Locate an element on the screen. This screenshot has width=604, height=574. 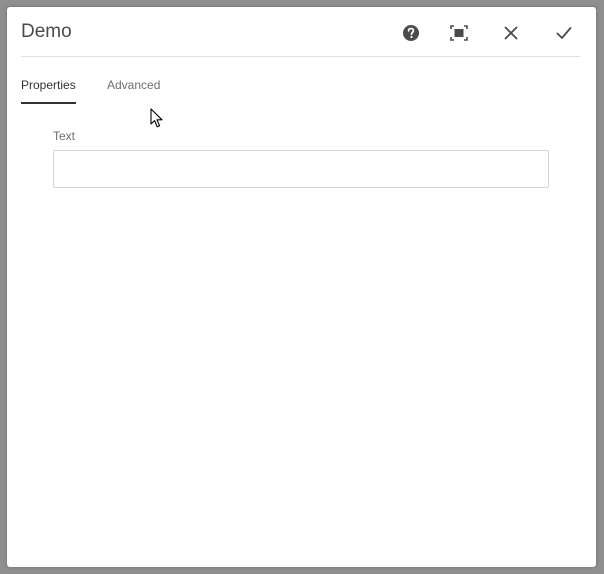
done-button is located at coordinates (564, 33).